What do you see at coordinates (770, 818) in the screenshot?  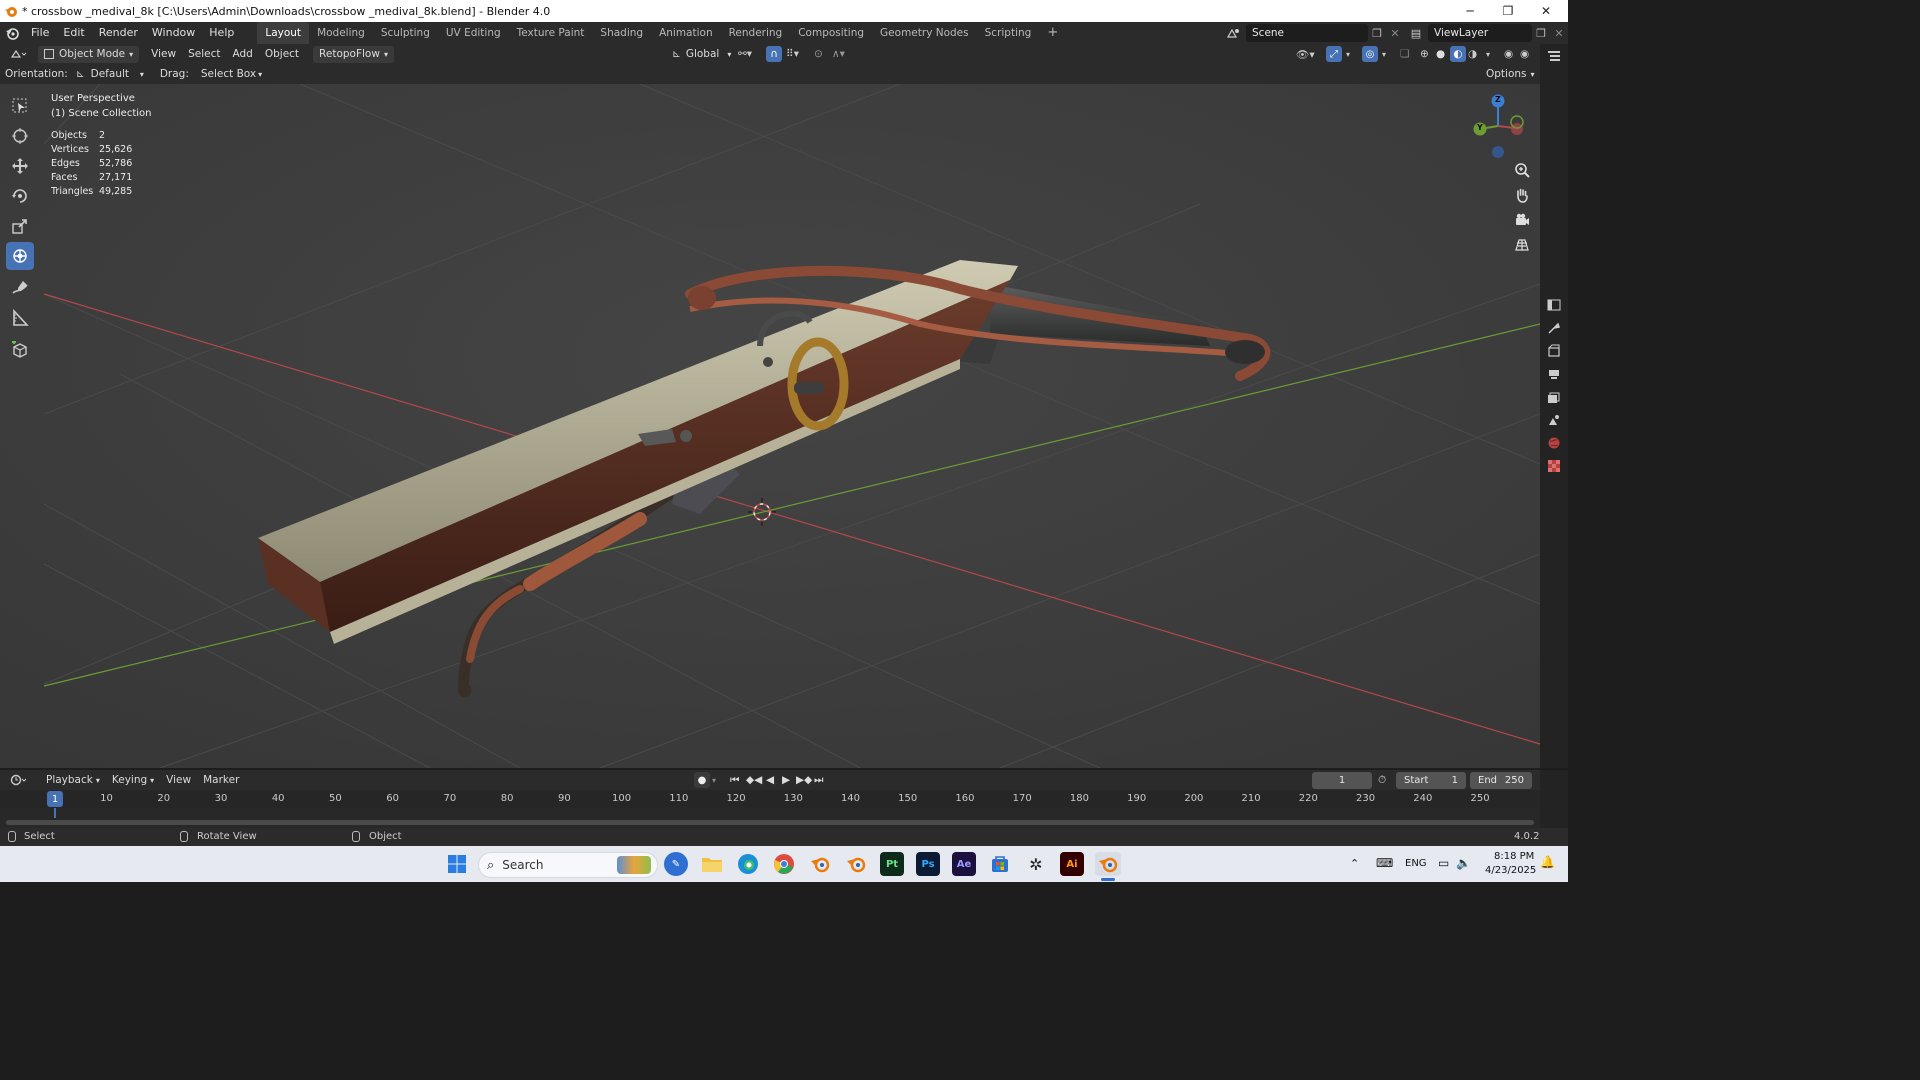 I see `timeline-track-area` at bounding box center [770, 818].